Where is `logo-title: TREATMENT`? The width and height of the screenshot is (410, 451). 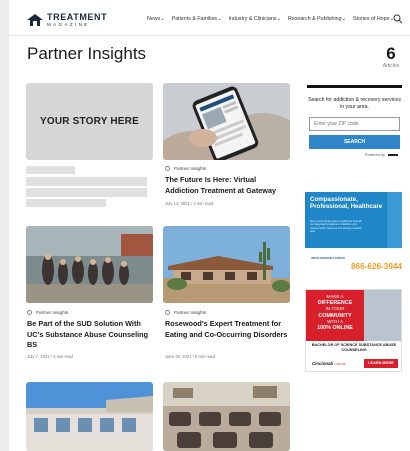
logo-title: TREATMENT is located at coordinates (77, 17).